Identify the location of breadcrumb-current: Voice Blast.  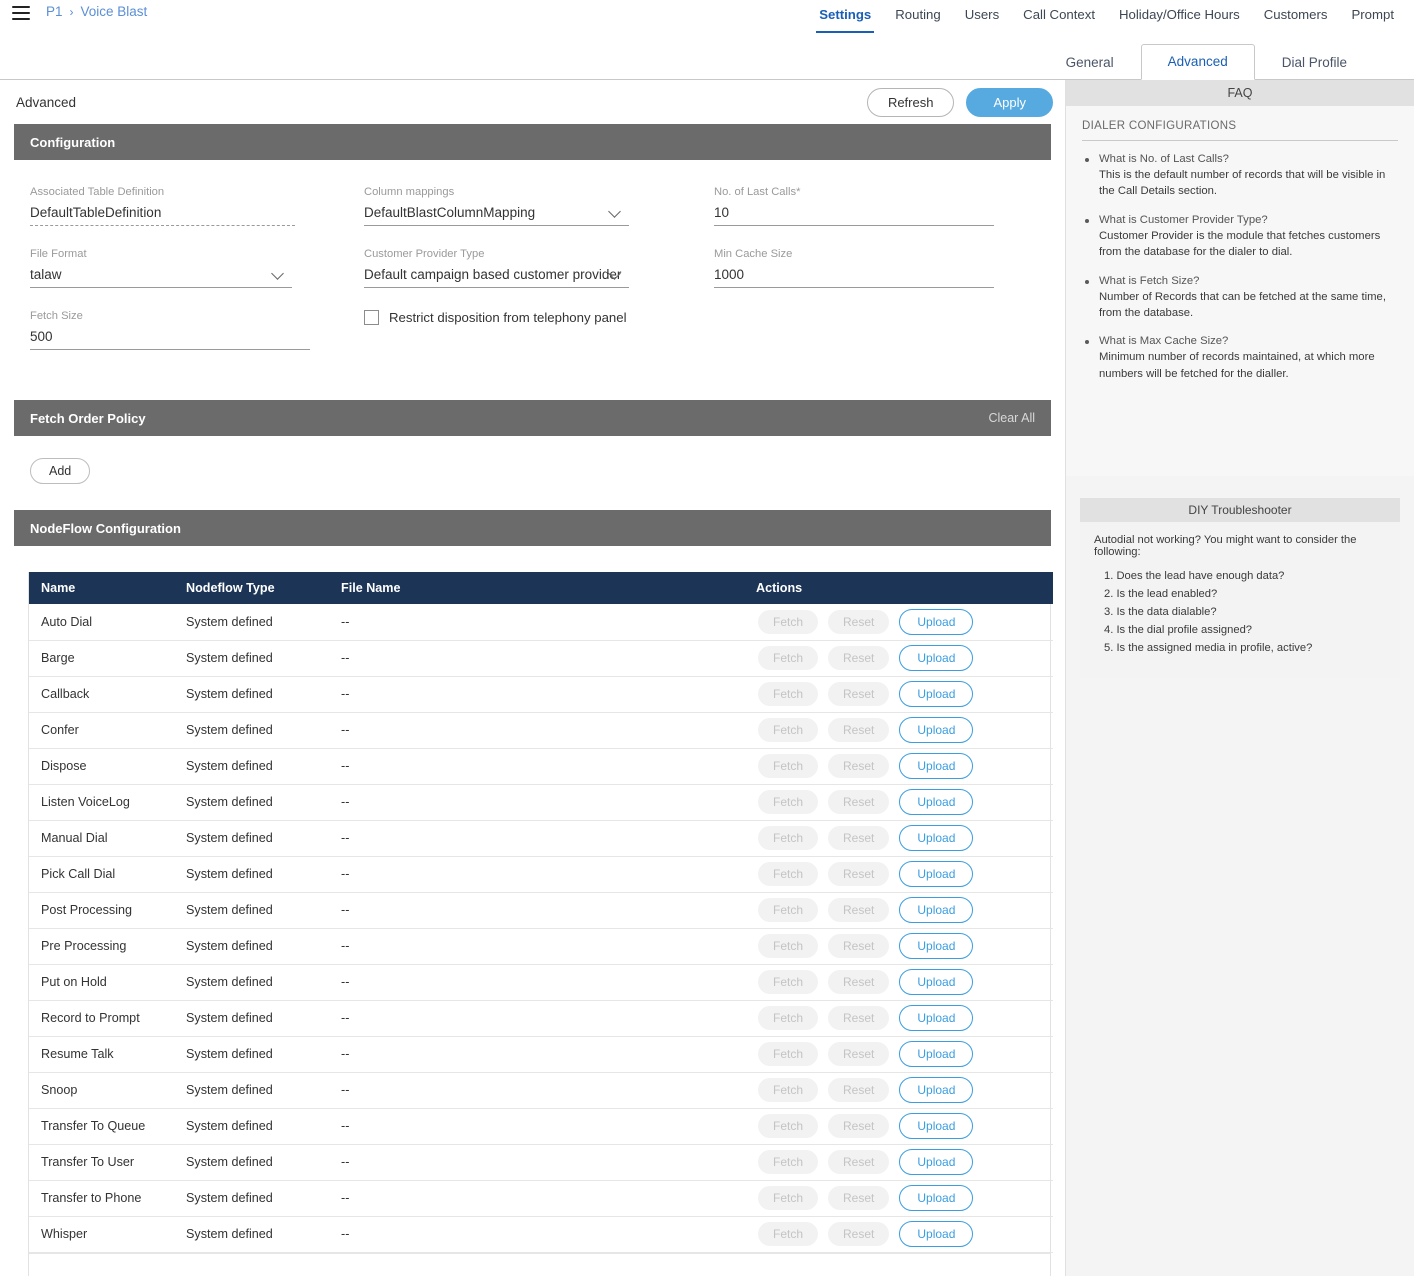
(114, 11).